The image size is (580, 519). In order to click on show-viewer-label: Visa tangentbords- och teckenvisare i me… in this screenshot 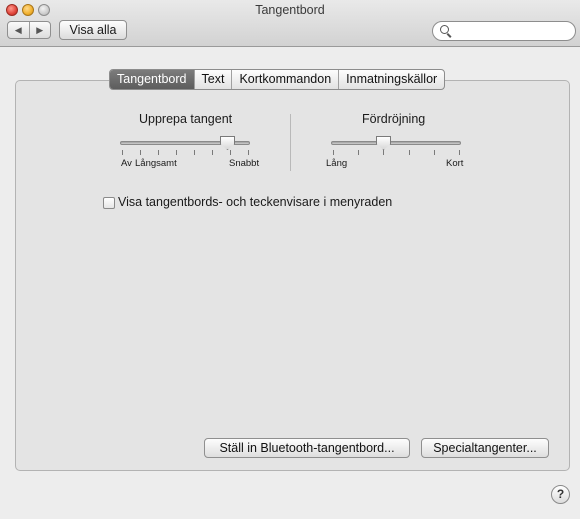, I will do `click(255, 202)`.